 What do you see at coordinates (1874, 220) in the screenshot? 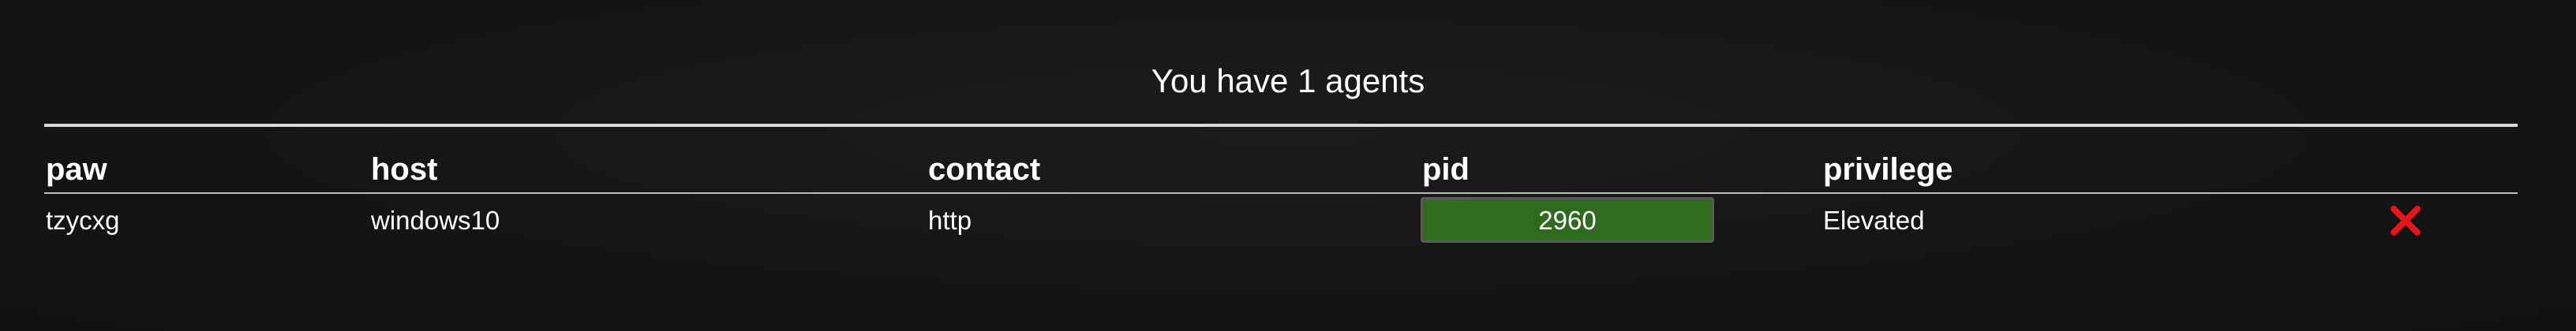
I see `agent-privilege-cell: Elevated` at bounding box center [1874, 220].